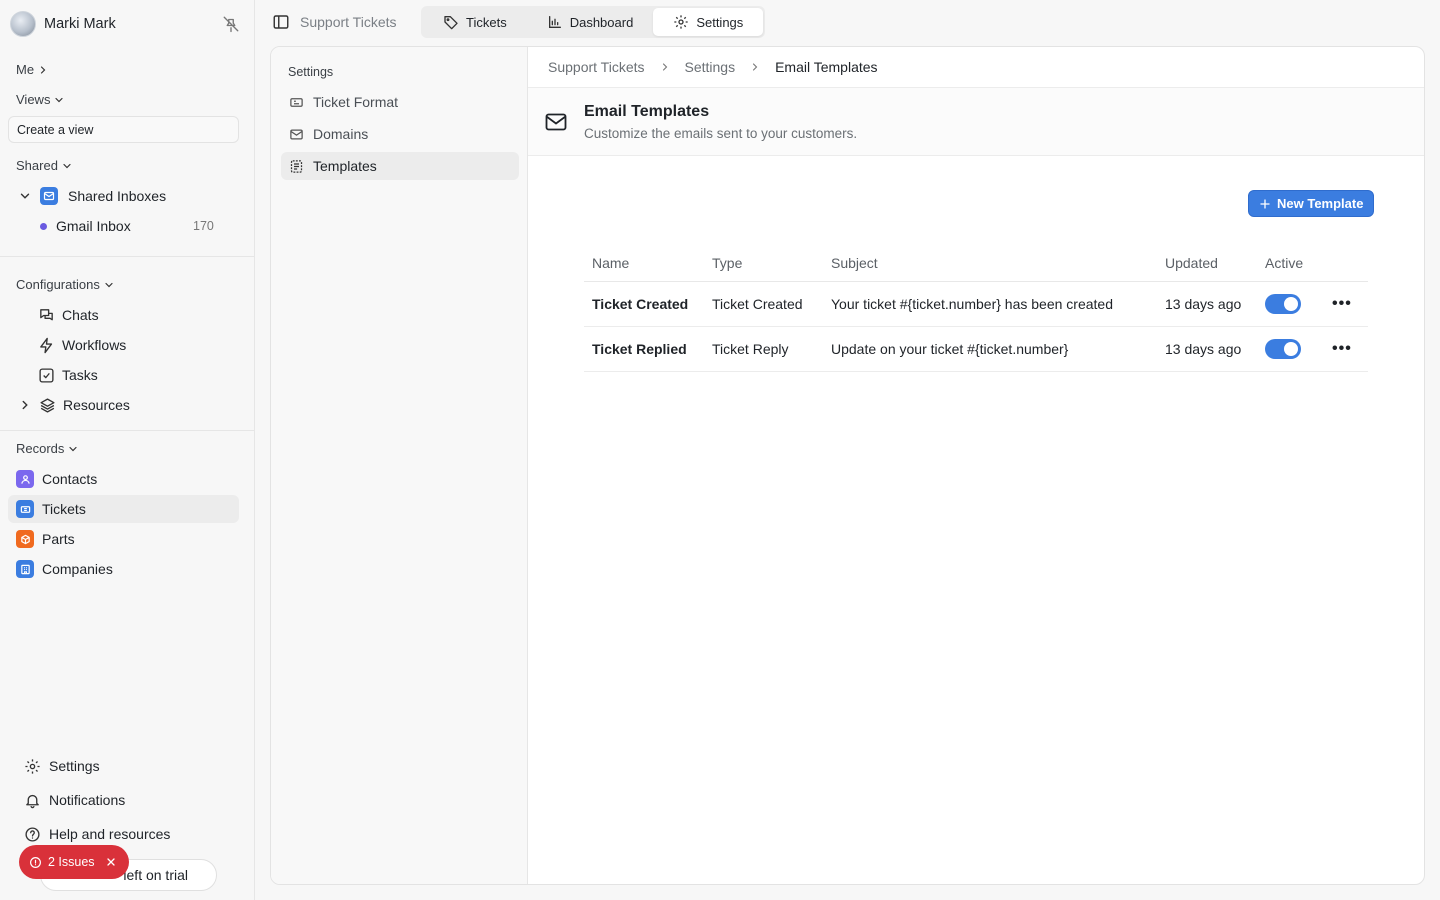  I want to click on sidebar-item-tasks: Tasks, so click(67, 375).